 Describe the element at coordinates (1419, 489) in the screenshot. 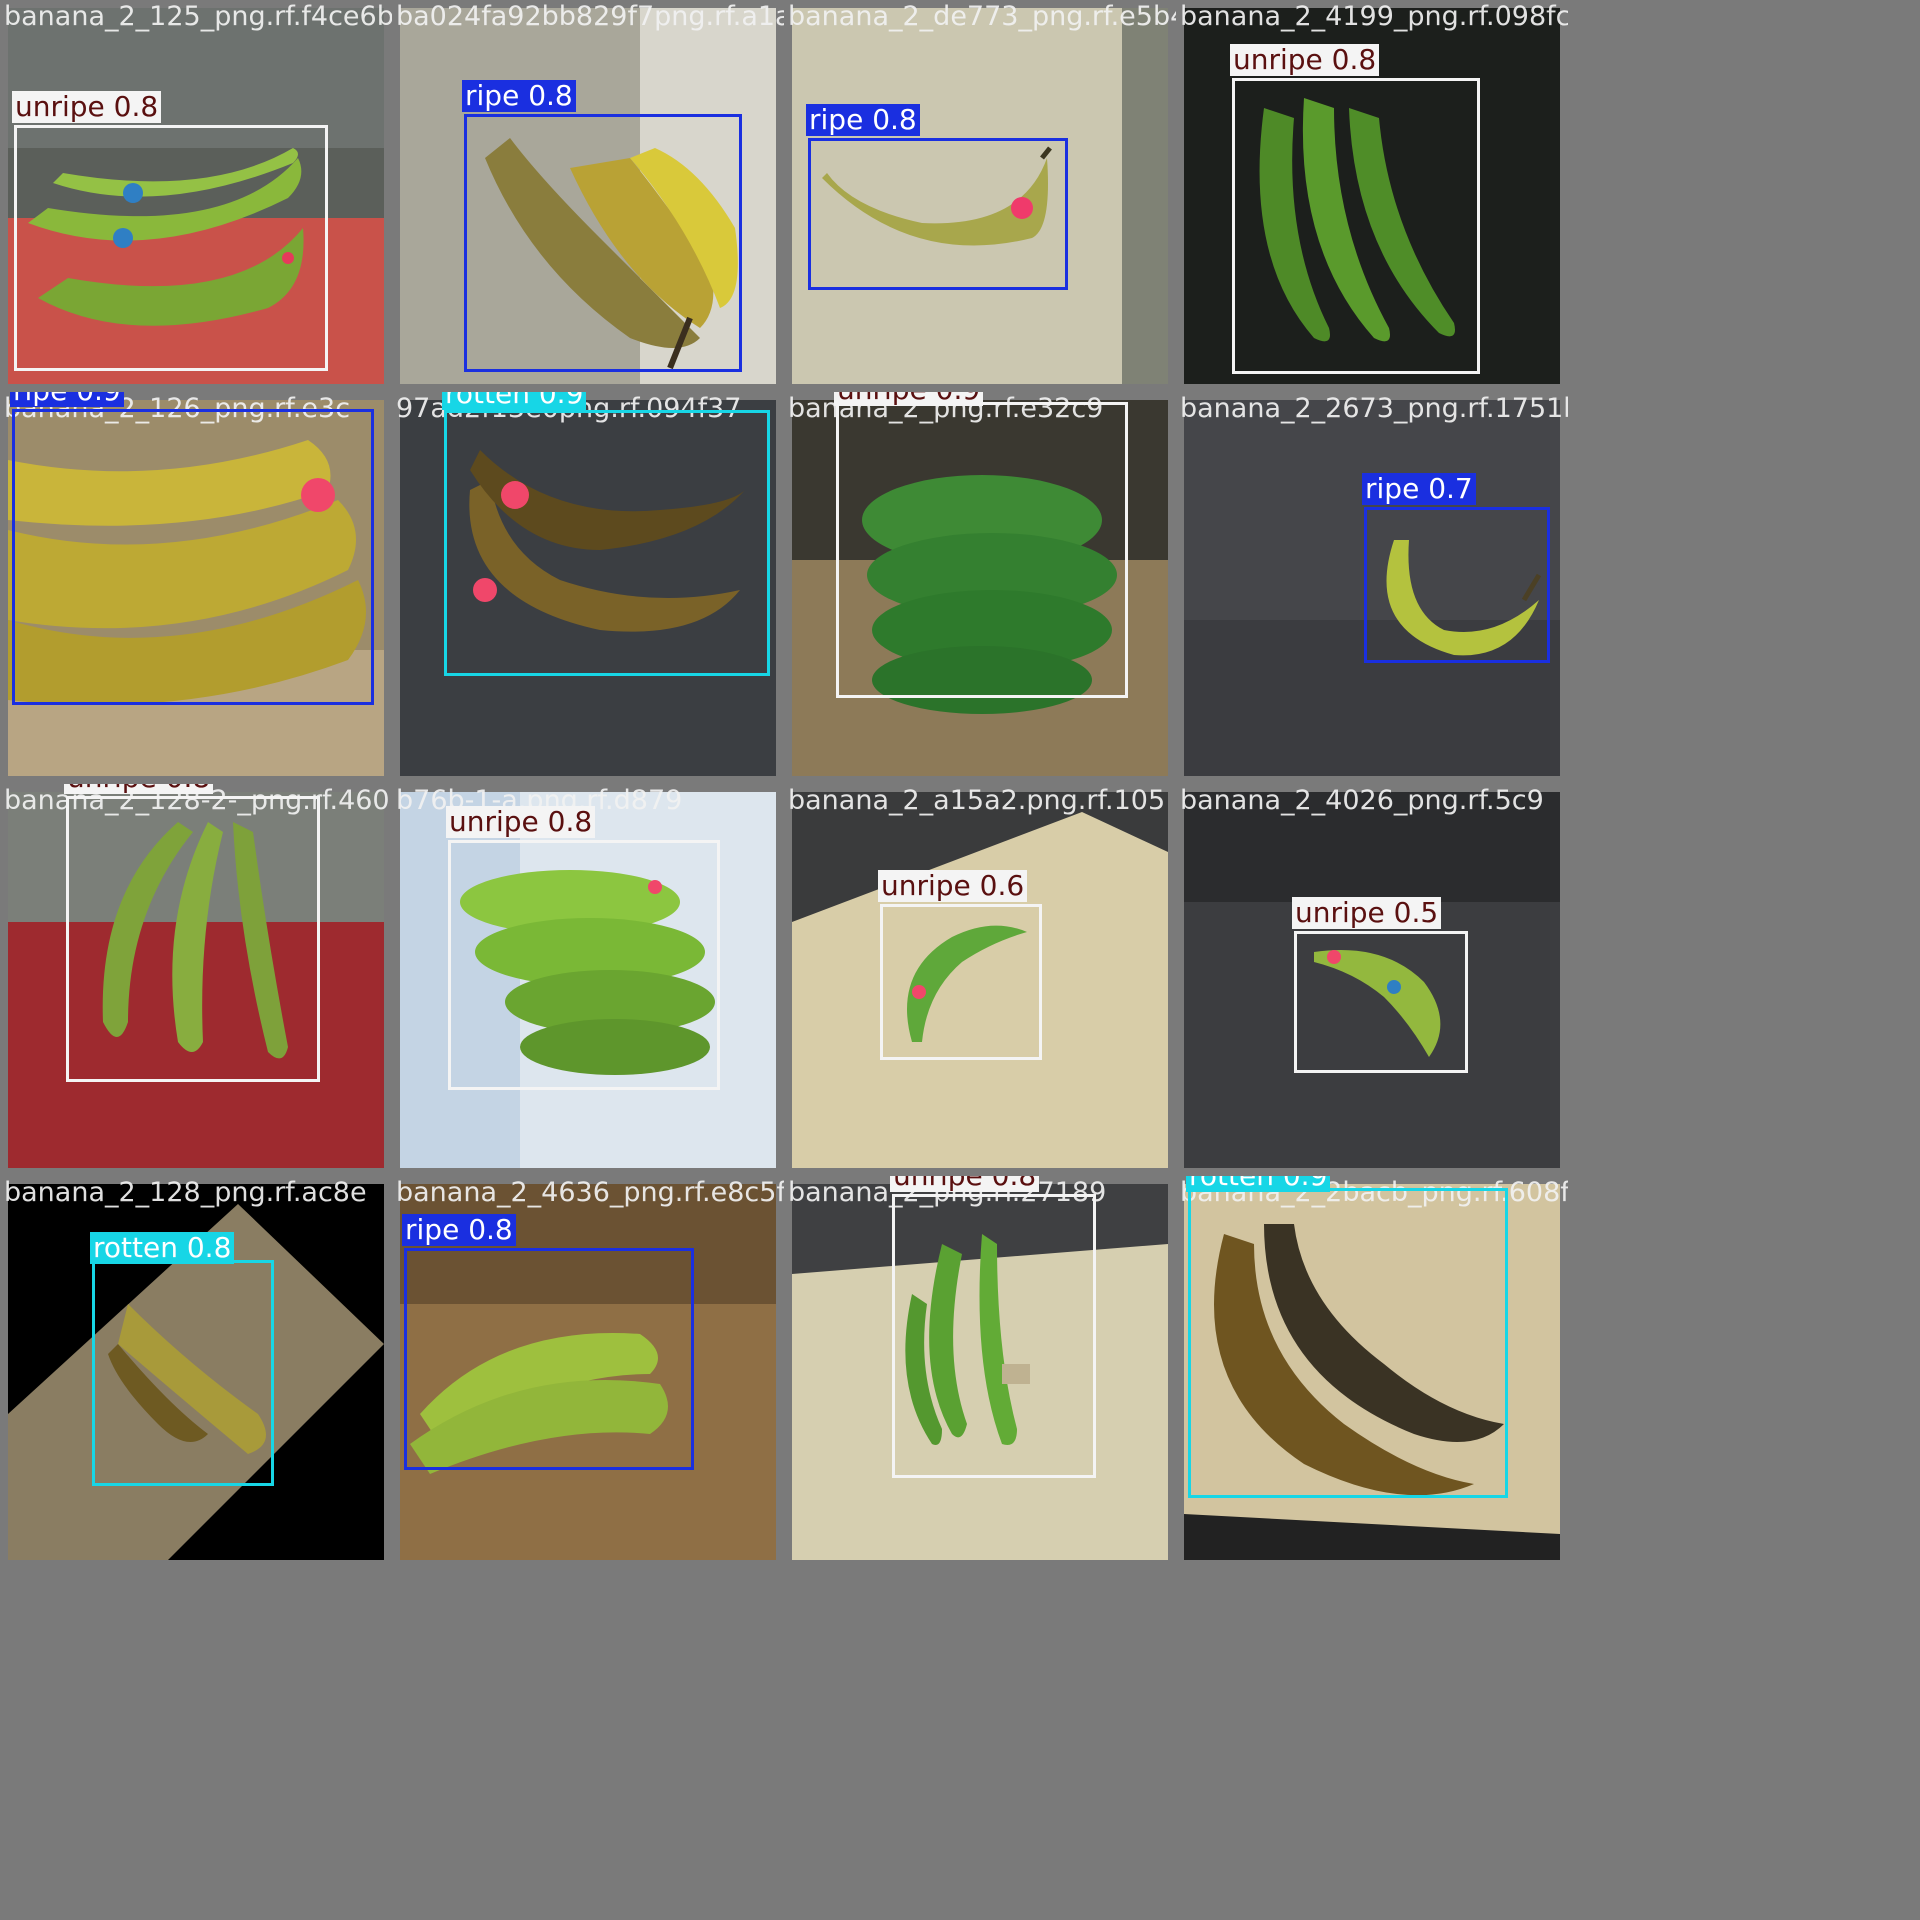

I see `detection-label: ripe 0.7` at that location.